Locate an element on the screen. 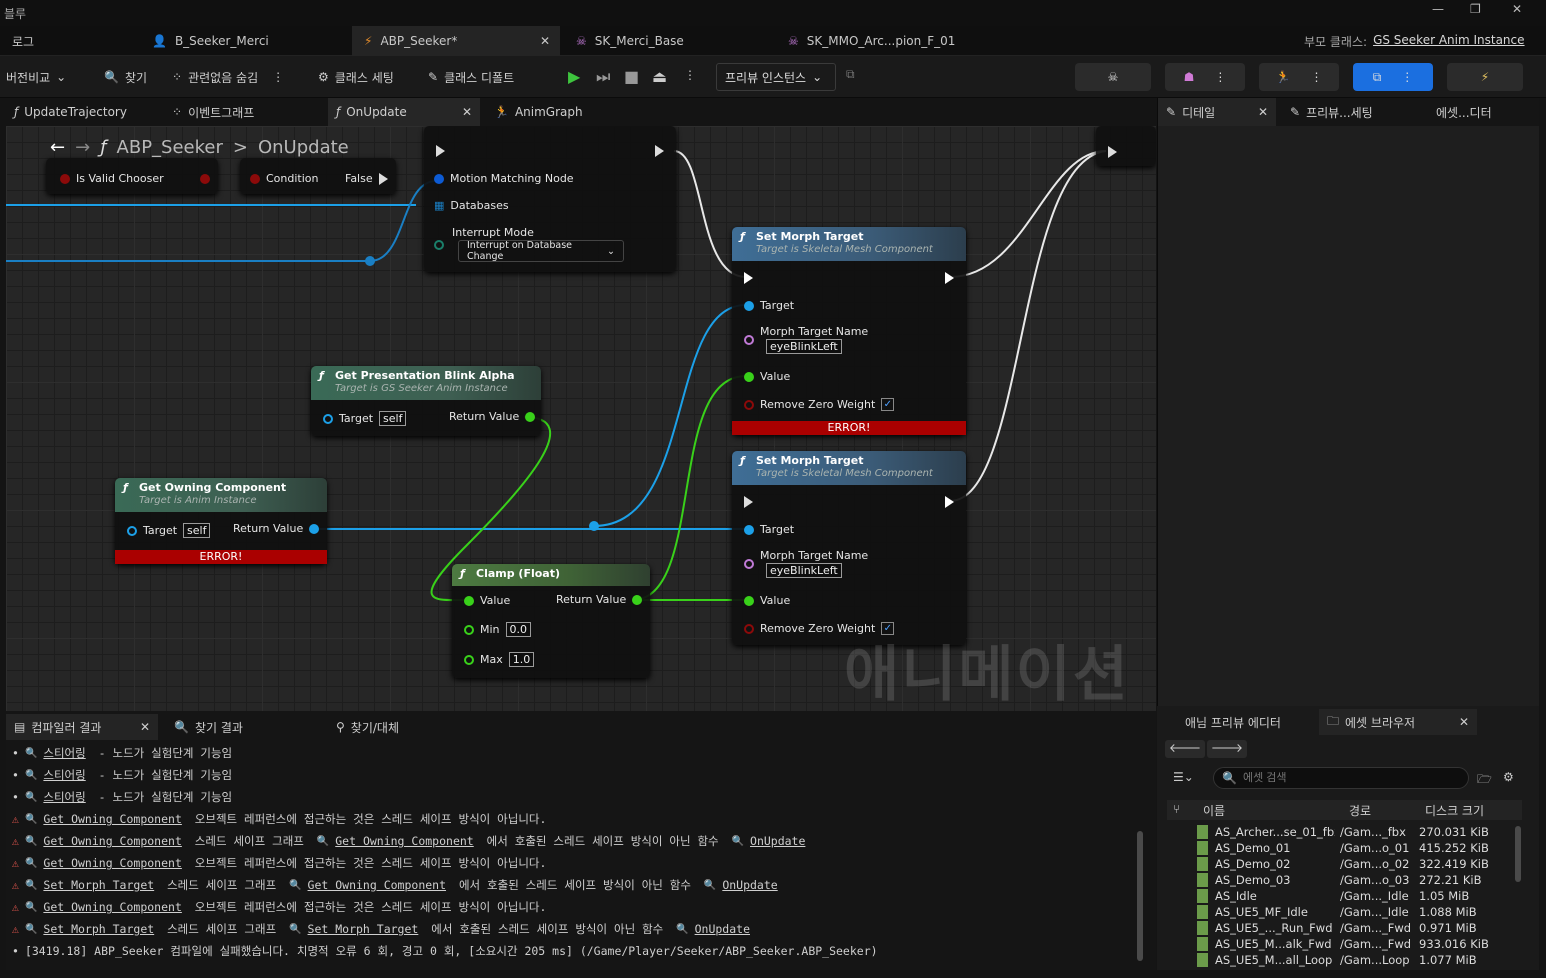 This screenshot has height=978, width=1546. stop-icon: ■ is located at coordinates (631, 76).